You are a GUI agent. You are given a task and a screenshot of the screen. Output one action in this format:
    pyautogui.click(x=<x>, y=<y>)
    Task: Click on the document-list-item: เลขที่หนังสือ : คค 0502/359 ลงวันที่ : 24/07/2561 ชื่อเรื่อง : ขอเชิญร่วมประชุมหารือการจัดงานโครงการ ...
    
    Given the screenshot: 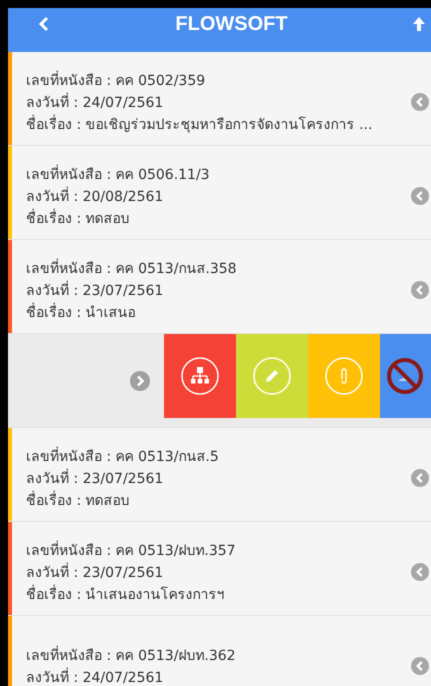 What is the action you would take?
    pyautogui.click(x=219, y=99)
    